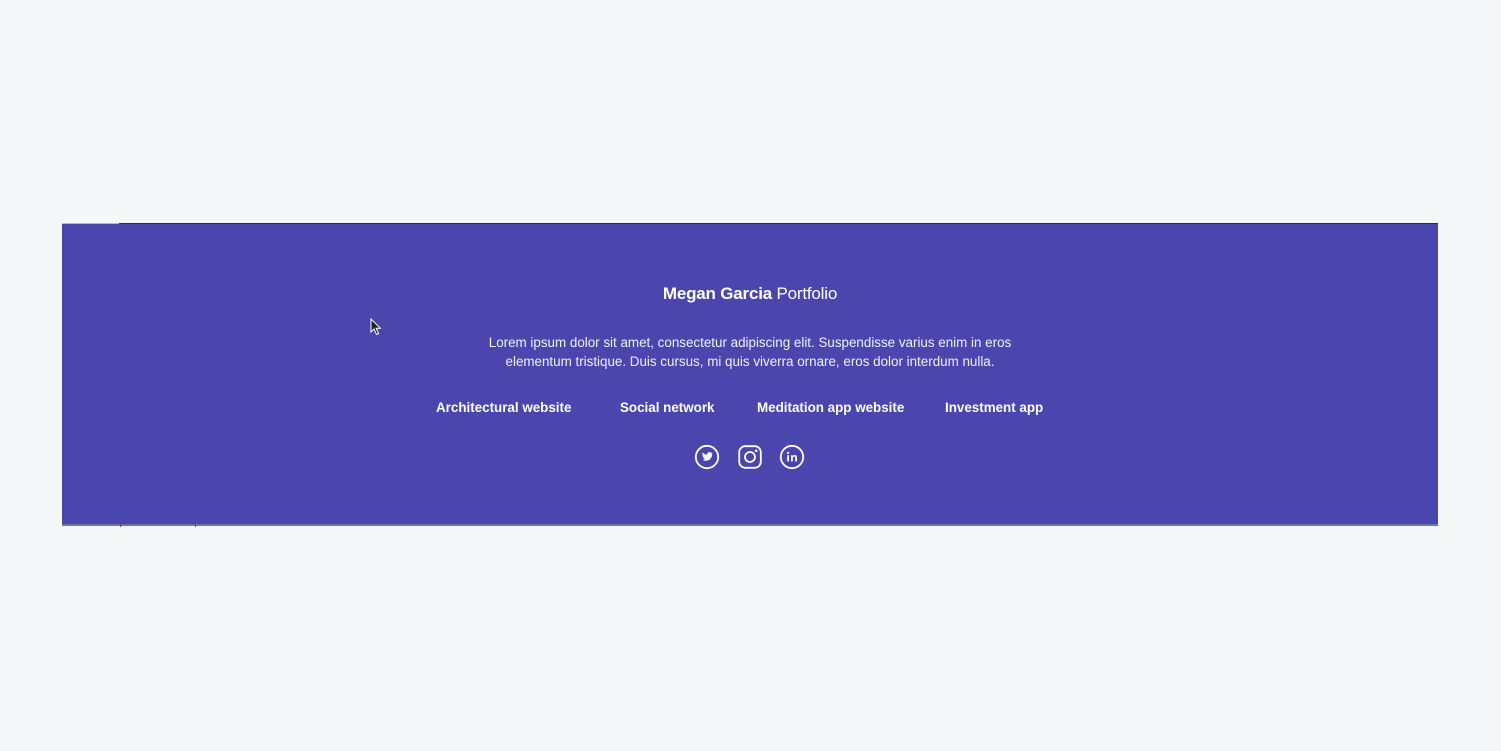 Image resolution: width=1501 pixels, height=751 pixels. I want to click on instagram-icon, so click(750, 457).